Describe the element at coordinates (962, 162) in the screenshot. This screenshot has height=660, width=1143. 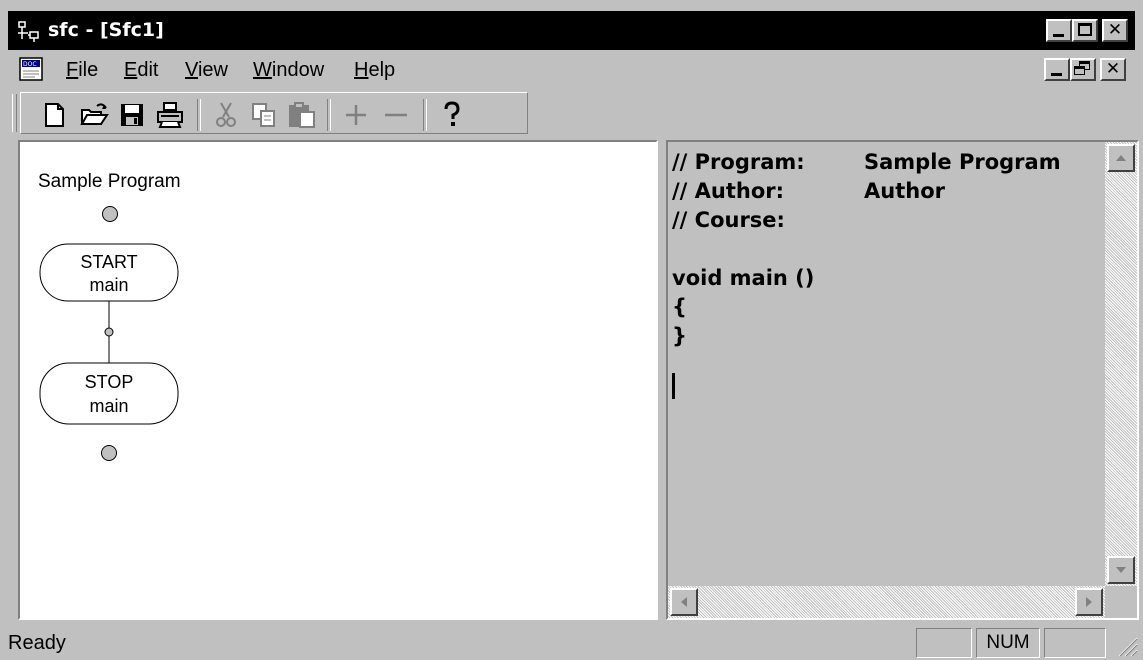
I see `code-line-value: Sample Program` at that location.